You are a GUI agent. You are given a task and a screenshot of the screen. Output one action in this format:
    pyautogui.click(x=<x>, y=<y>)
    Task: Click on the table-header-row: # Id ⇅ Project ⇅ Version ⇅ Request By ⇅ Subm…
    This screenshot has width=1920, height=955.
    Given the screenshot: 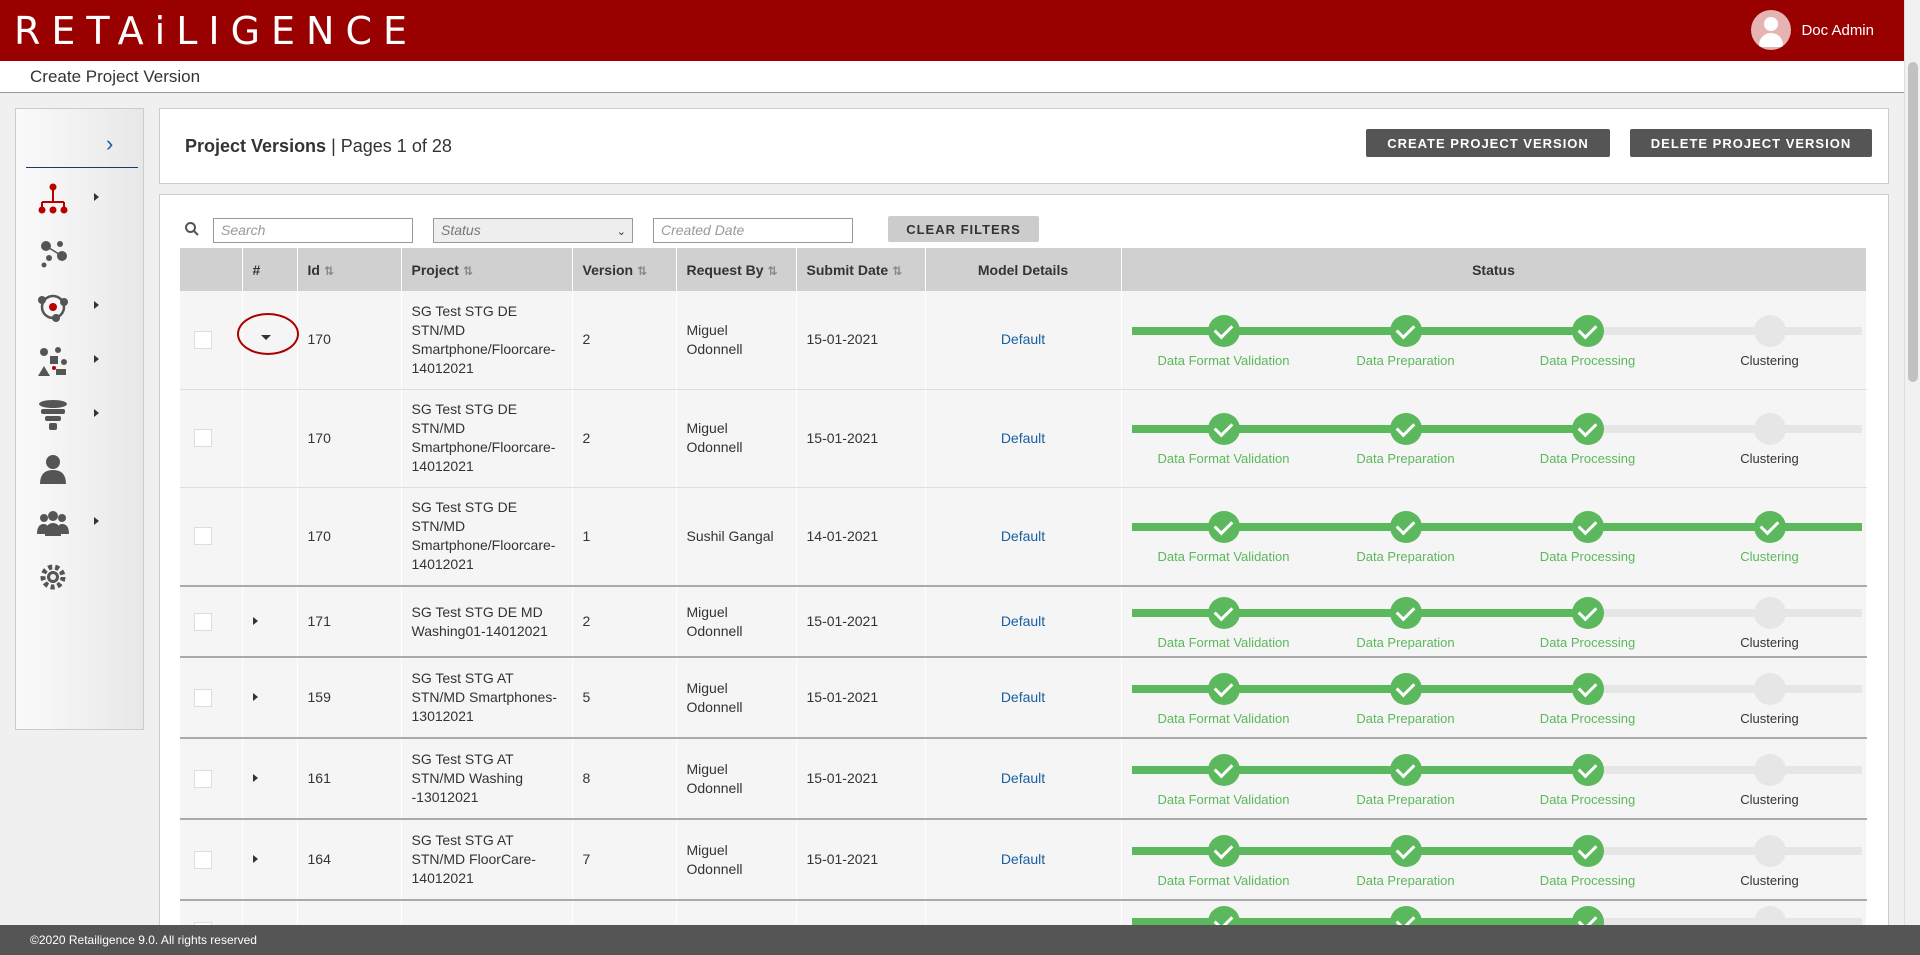 What is the action you would take?
    pyautogui.click(x=1023, y=269)
    